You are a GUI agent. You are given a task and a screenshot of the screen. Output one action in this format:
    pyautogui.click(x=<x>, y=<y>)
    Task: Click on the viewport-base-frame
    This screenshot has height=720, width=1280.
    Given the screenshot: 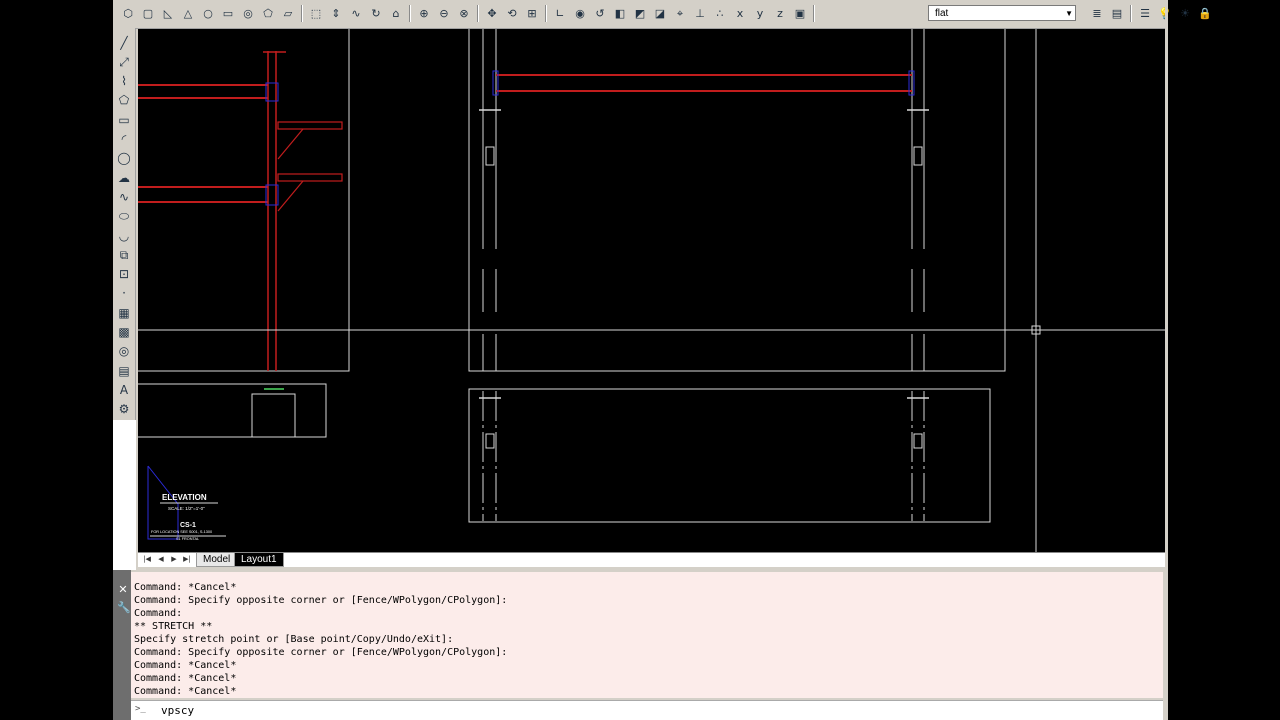 What is the action you would take?
    pyautogui.click(x=232, y=410)
    